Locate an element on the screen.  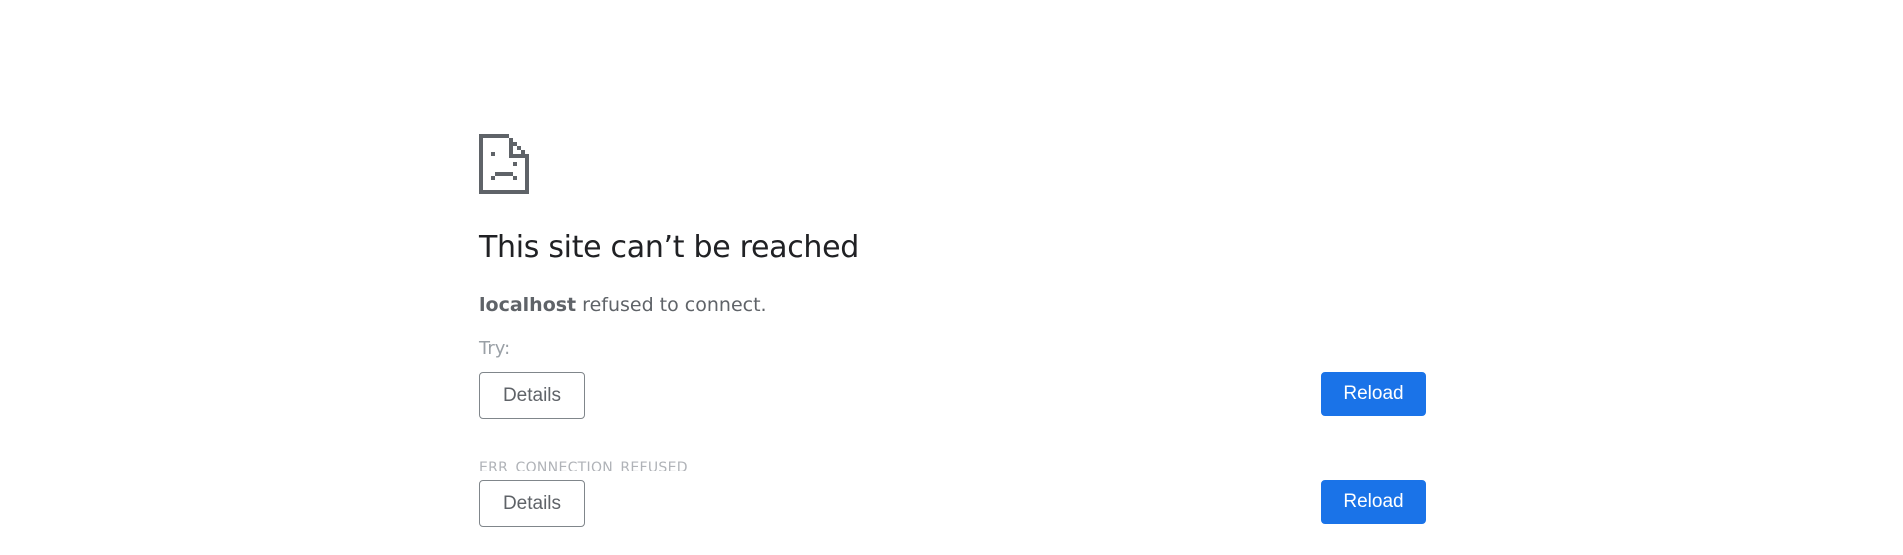
reload-button: Reload is located at coordinates (1373, 394).